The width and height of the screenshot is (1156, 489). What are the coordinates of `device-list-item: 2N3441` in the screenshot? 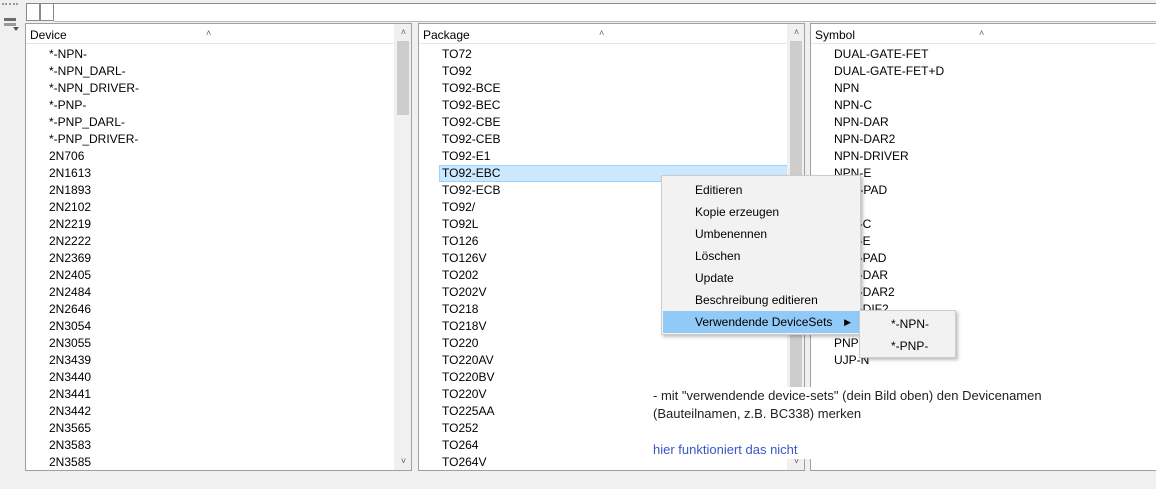 It's located at (218, 394).